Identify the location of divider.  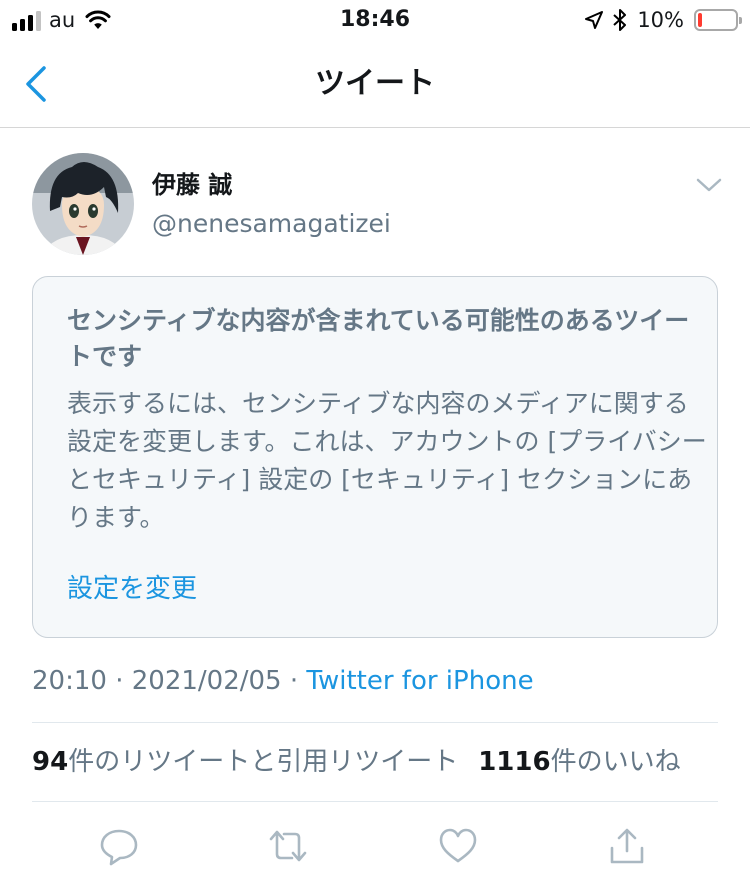
(375, 722).